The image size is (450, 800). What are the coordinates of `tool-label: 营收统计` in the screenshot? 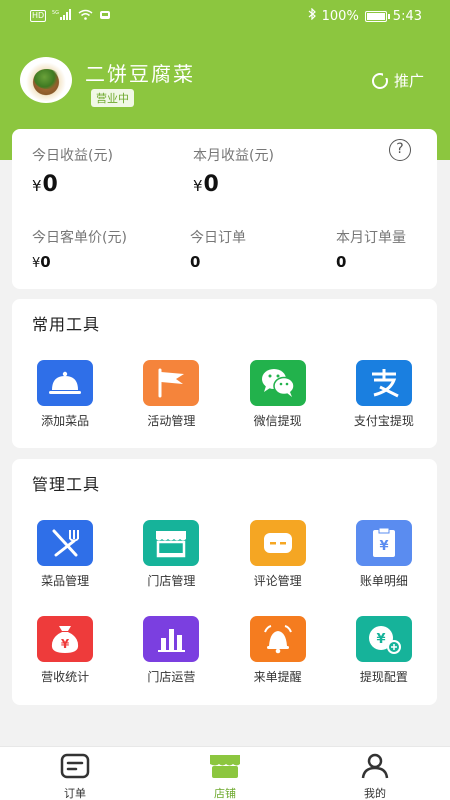 It's located at (65, 677).